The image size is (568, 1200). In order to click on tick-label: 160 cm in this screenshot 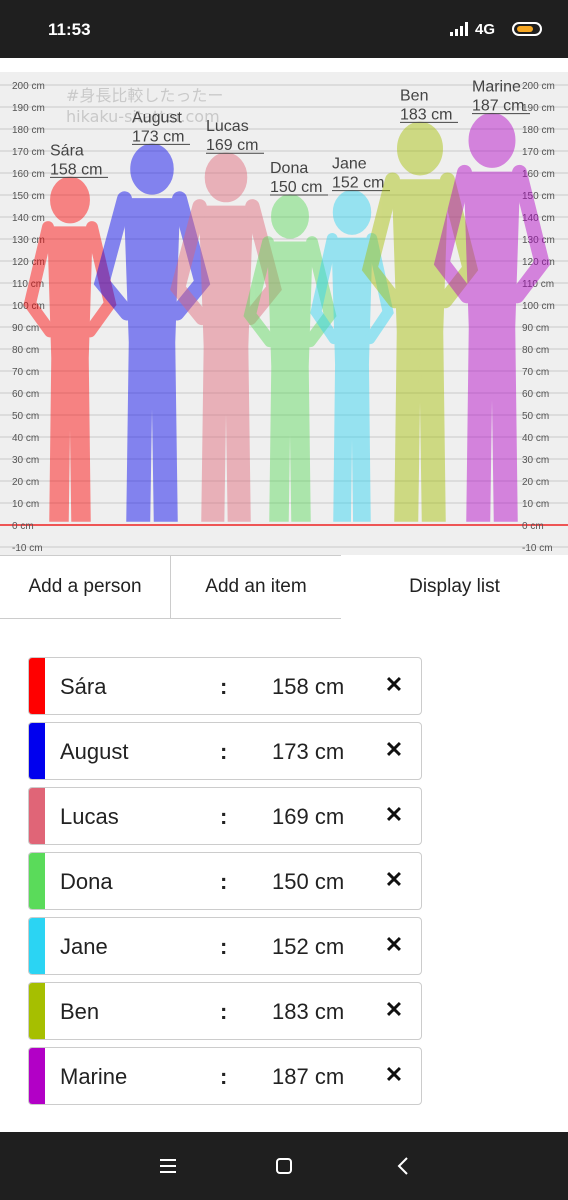, I will do `click(28, 174)`.